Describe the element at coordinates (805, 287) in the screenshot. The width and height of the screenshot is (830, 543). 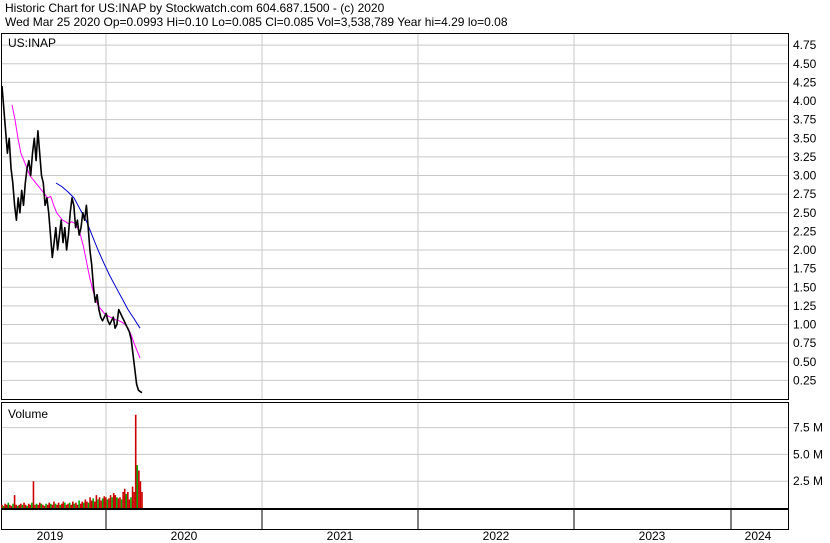
I see `price-tick-label: 1.50` at that location.